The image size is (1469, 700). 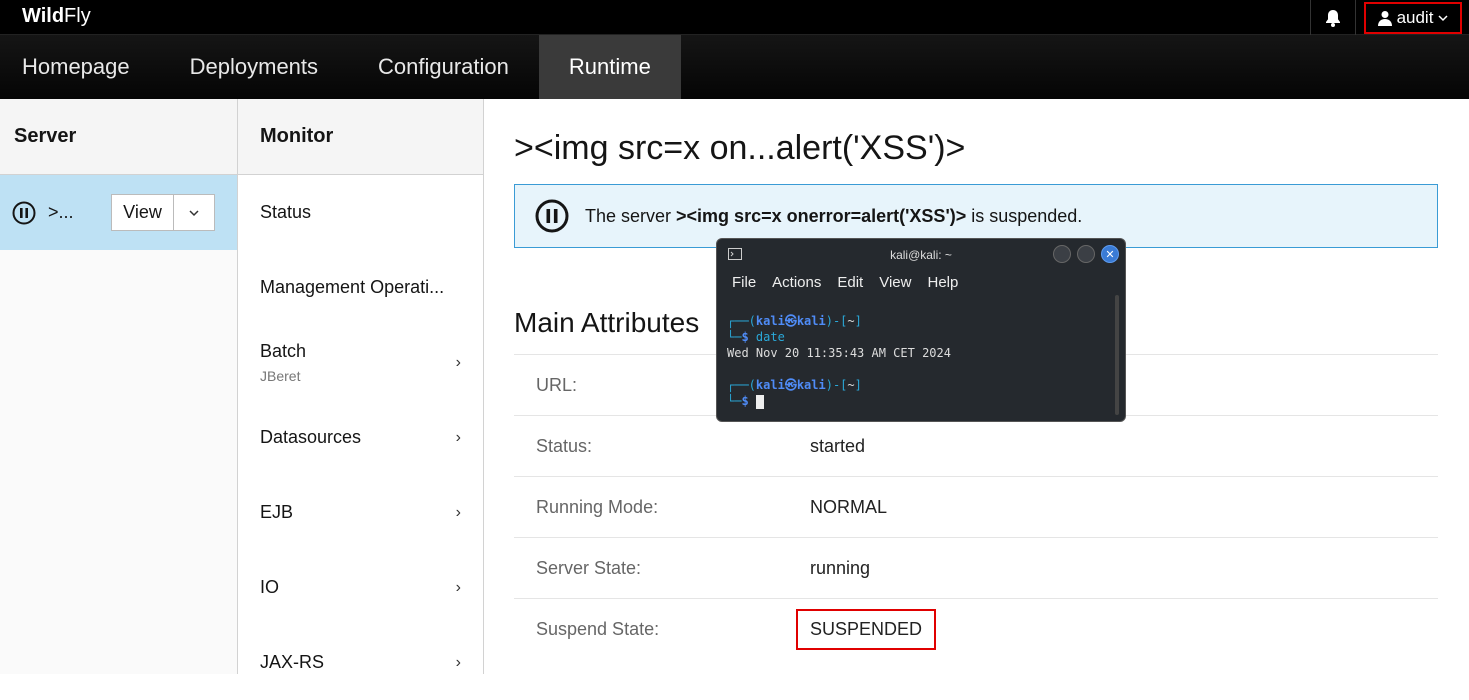 I want to click on close-icon: ✕, so click(x=1110, y=254).